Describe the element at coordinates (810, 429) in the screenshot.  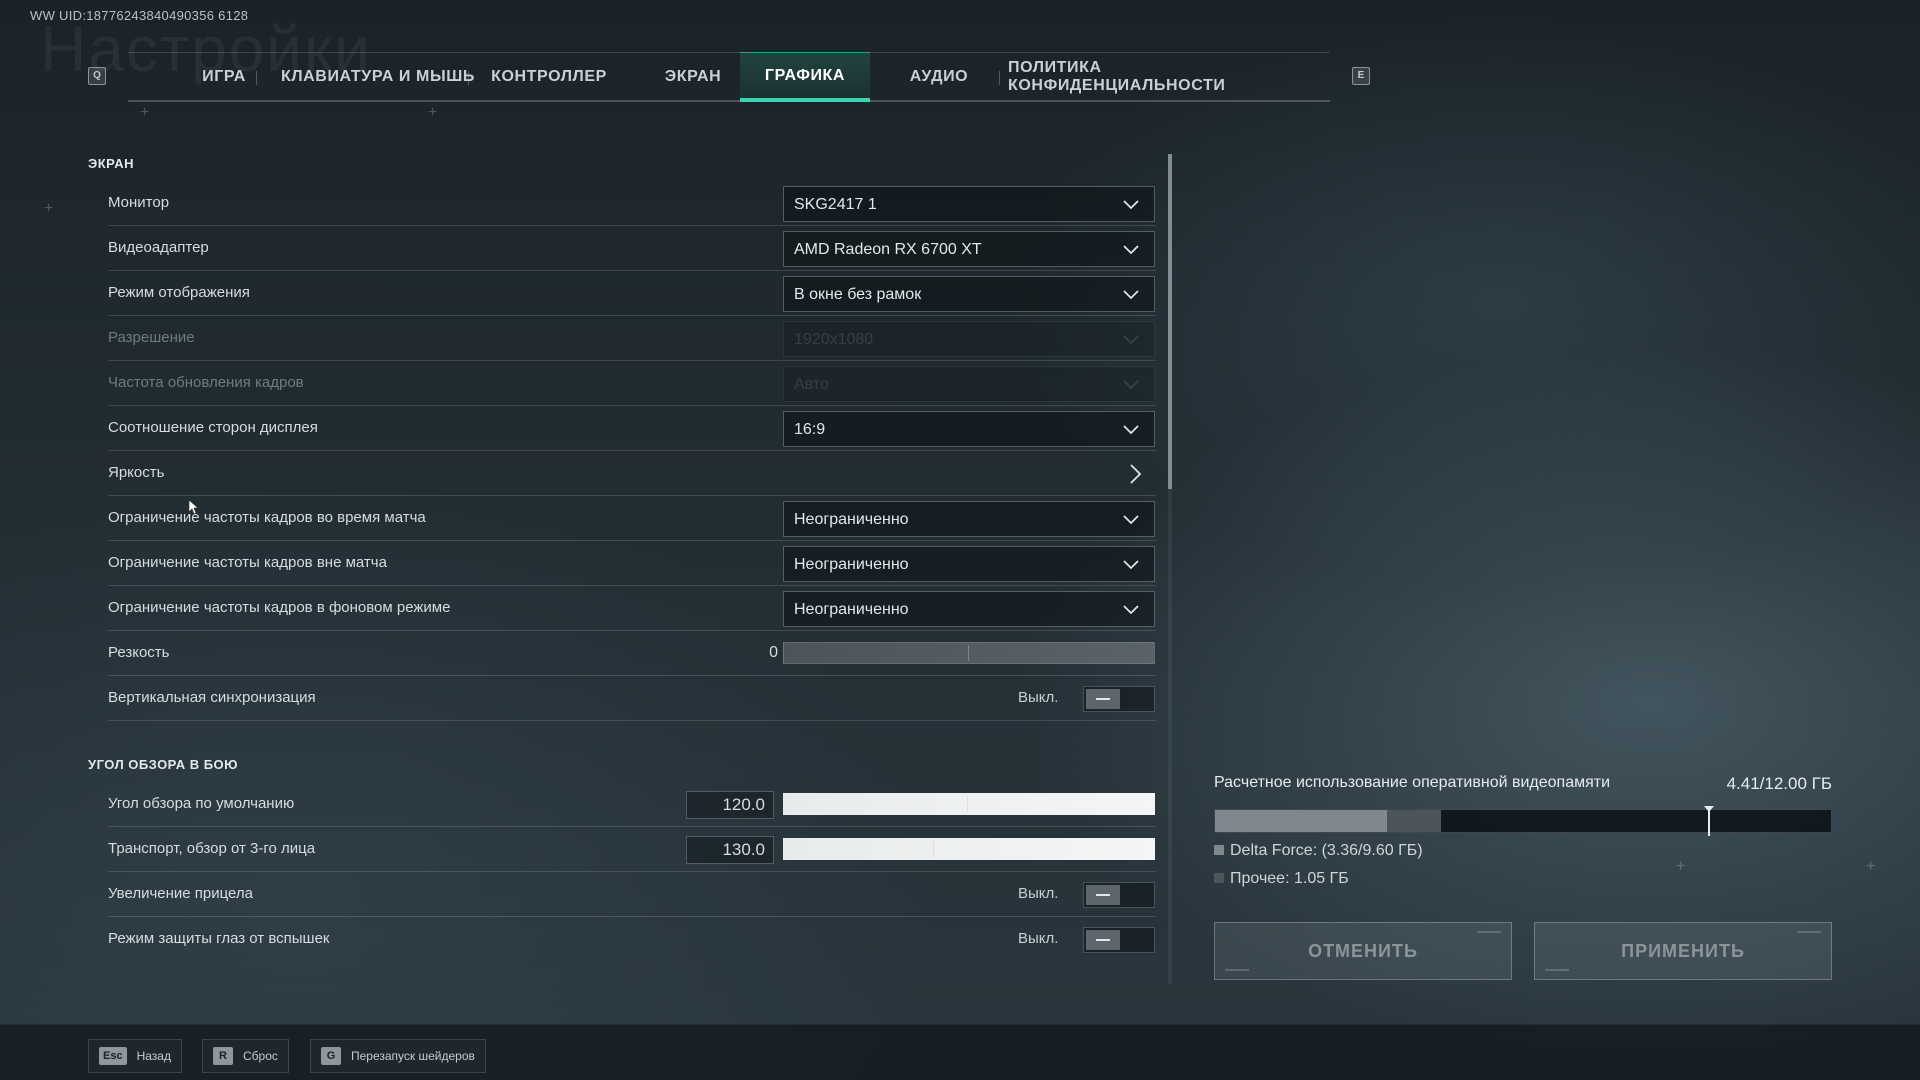
I see `dropdown-value: 16:9` at that location.